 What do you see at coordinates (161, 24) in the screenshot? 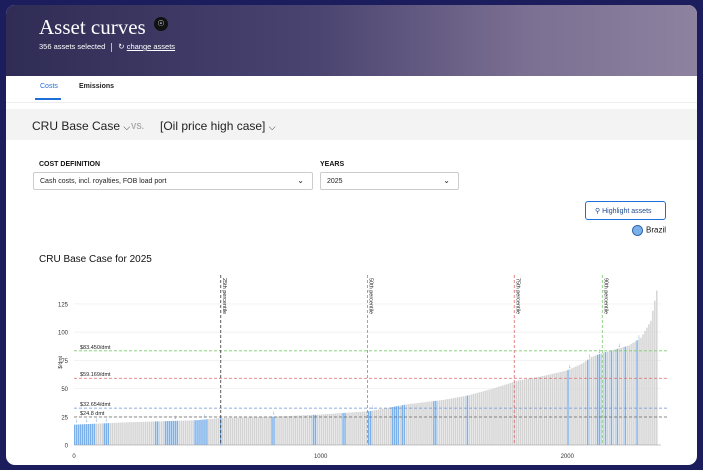
I see `eye-off-icon: ☉` at bounding box center [161, 24].